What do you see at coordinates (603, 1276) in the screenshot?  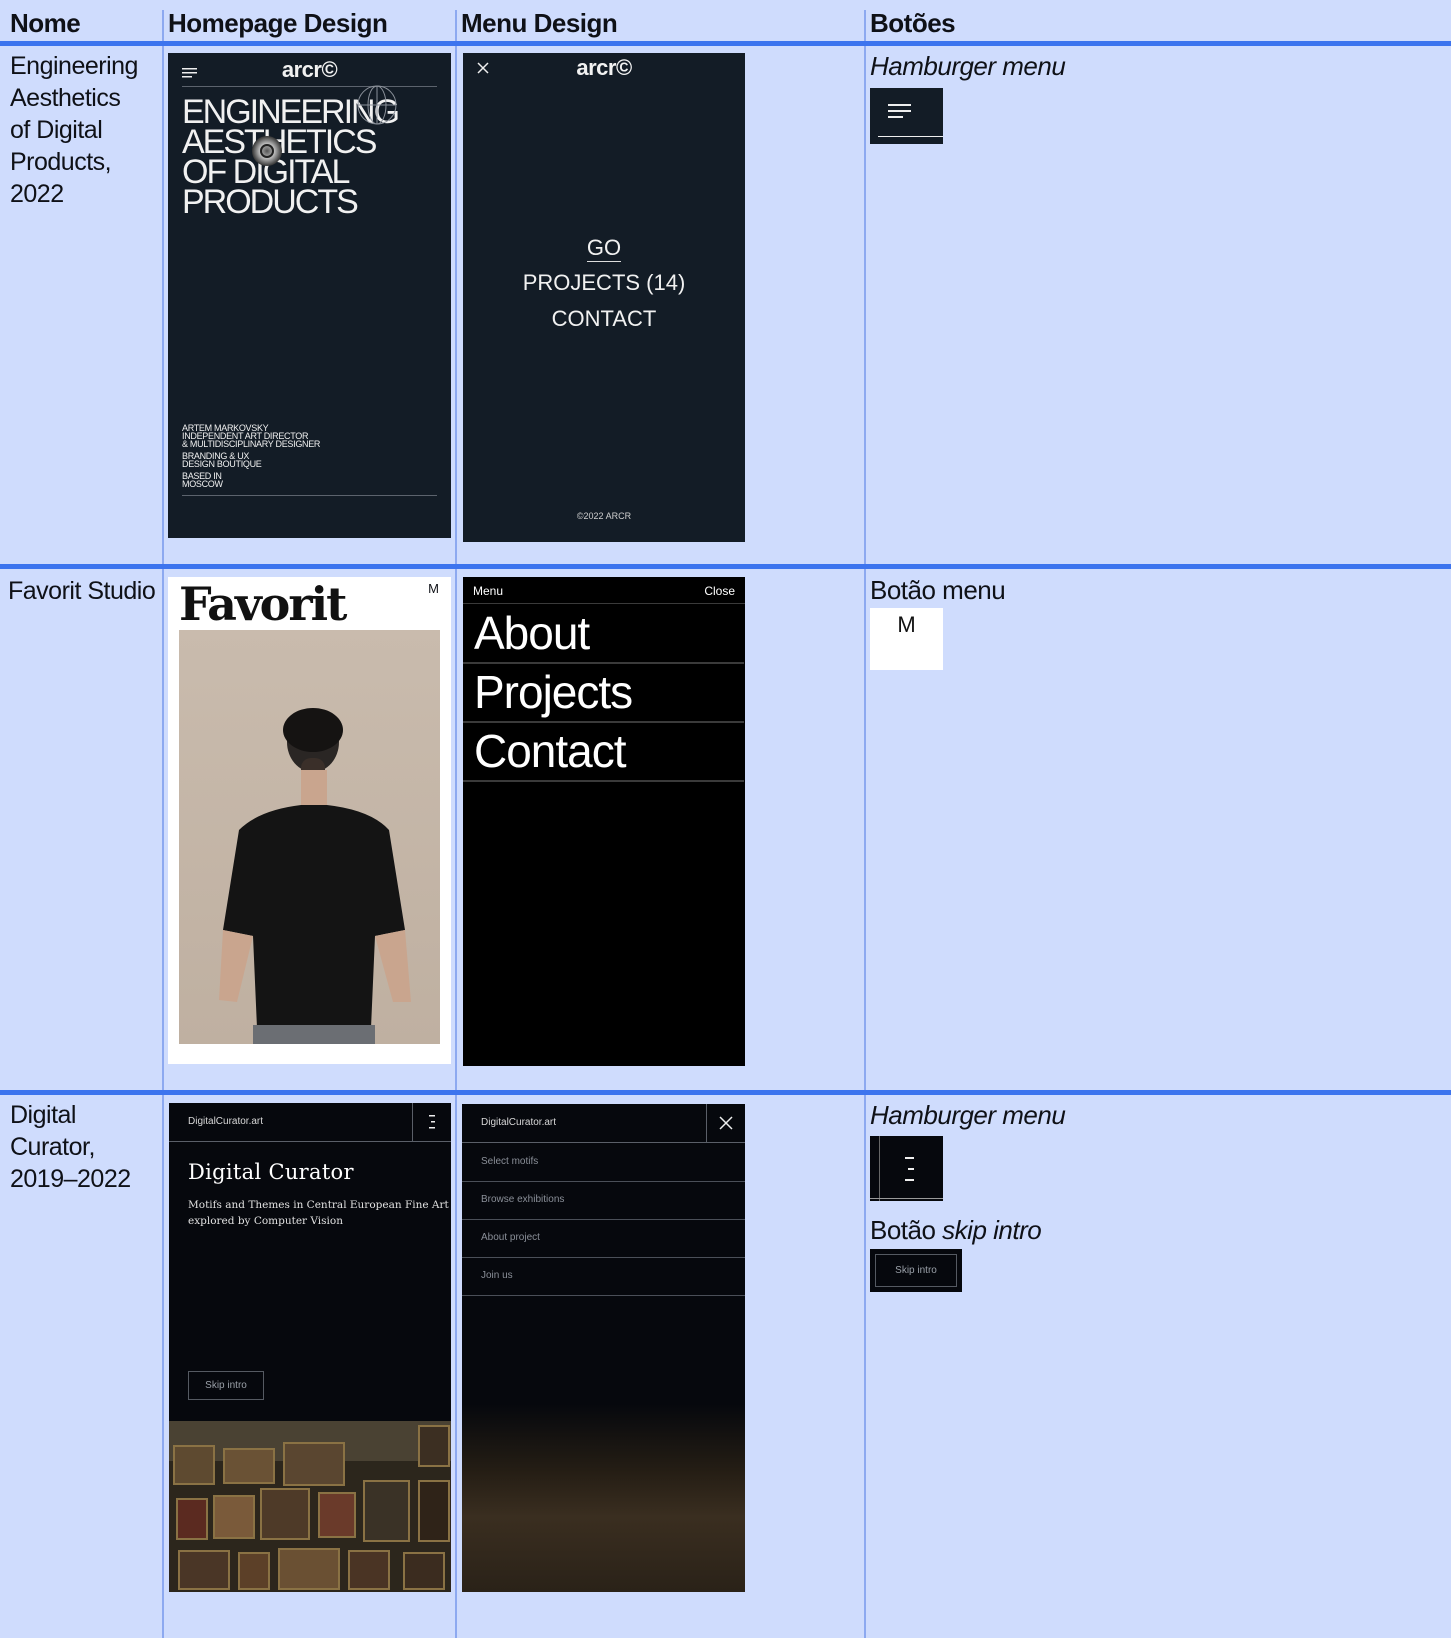 I see `menu-item-join-us: Join us` at bounding box center [603, 1276].